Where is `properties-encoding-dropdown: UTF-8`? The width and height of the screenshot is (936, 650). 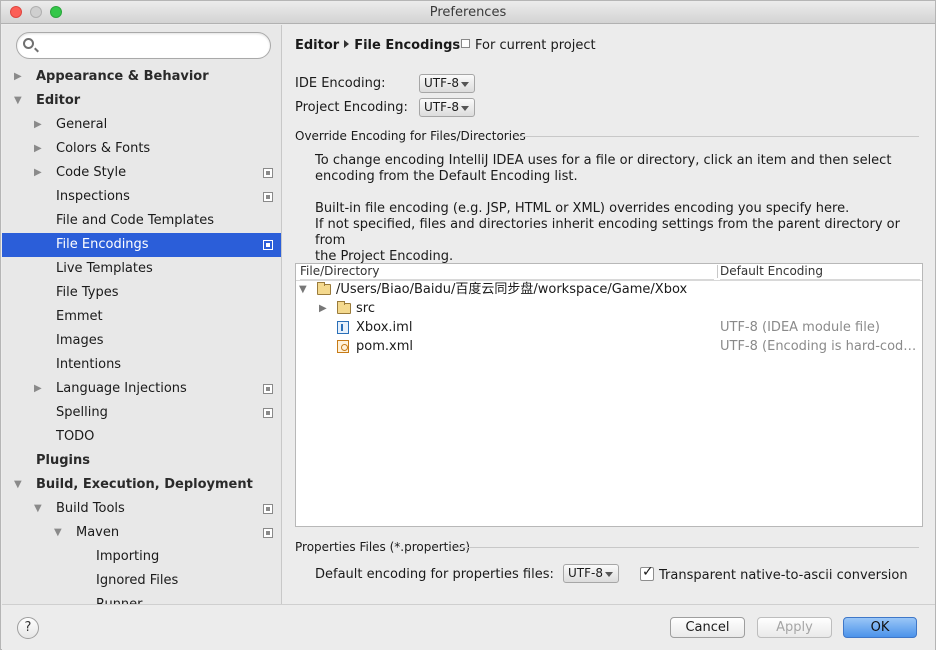
properties-encoding-dropdown: UTF-8 is located at coordinates (591, 573).